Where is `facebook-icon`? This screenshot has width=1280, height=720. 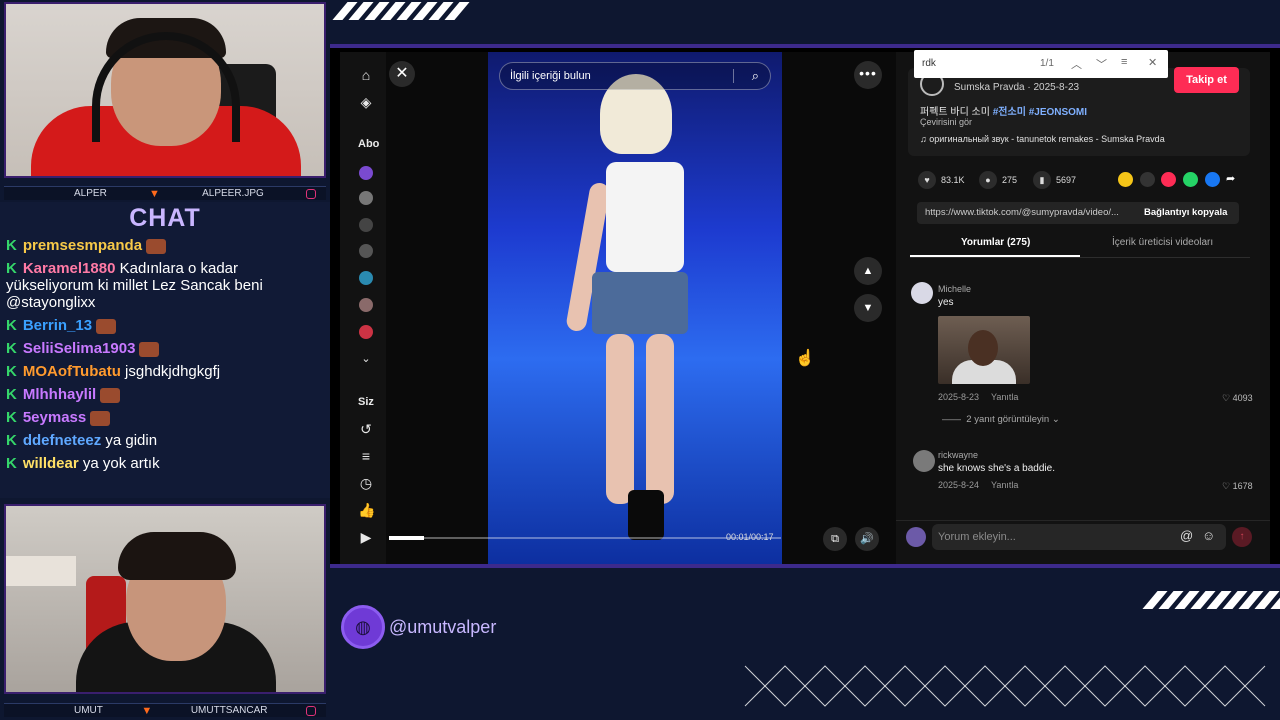 facebook-icon is located at coordinates (1212, 179).